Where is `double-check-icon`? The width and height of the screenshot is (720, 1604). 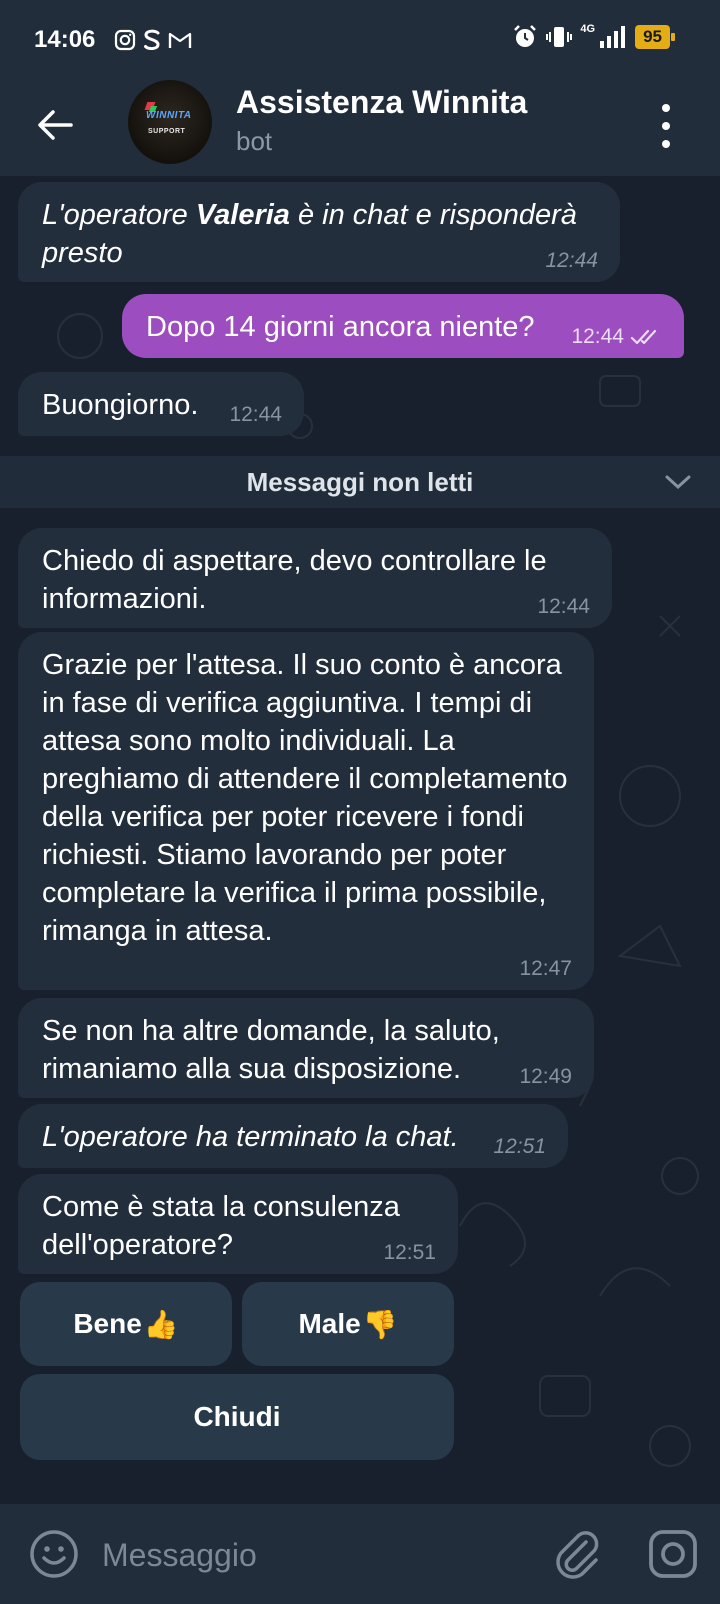
double-check-icon is located at coordinates (643, 337).